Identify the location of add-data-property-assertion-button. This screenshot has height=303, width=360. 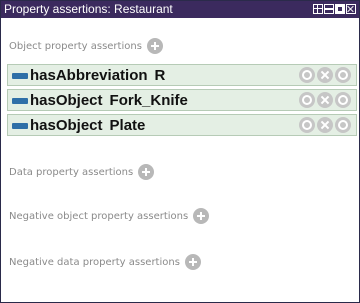
(146, 172).